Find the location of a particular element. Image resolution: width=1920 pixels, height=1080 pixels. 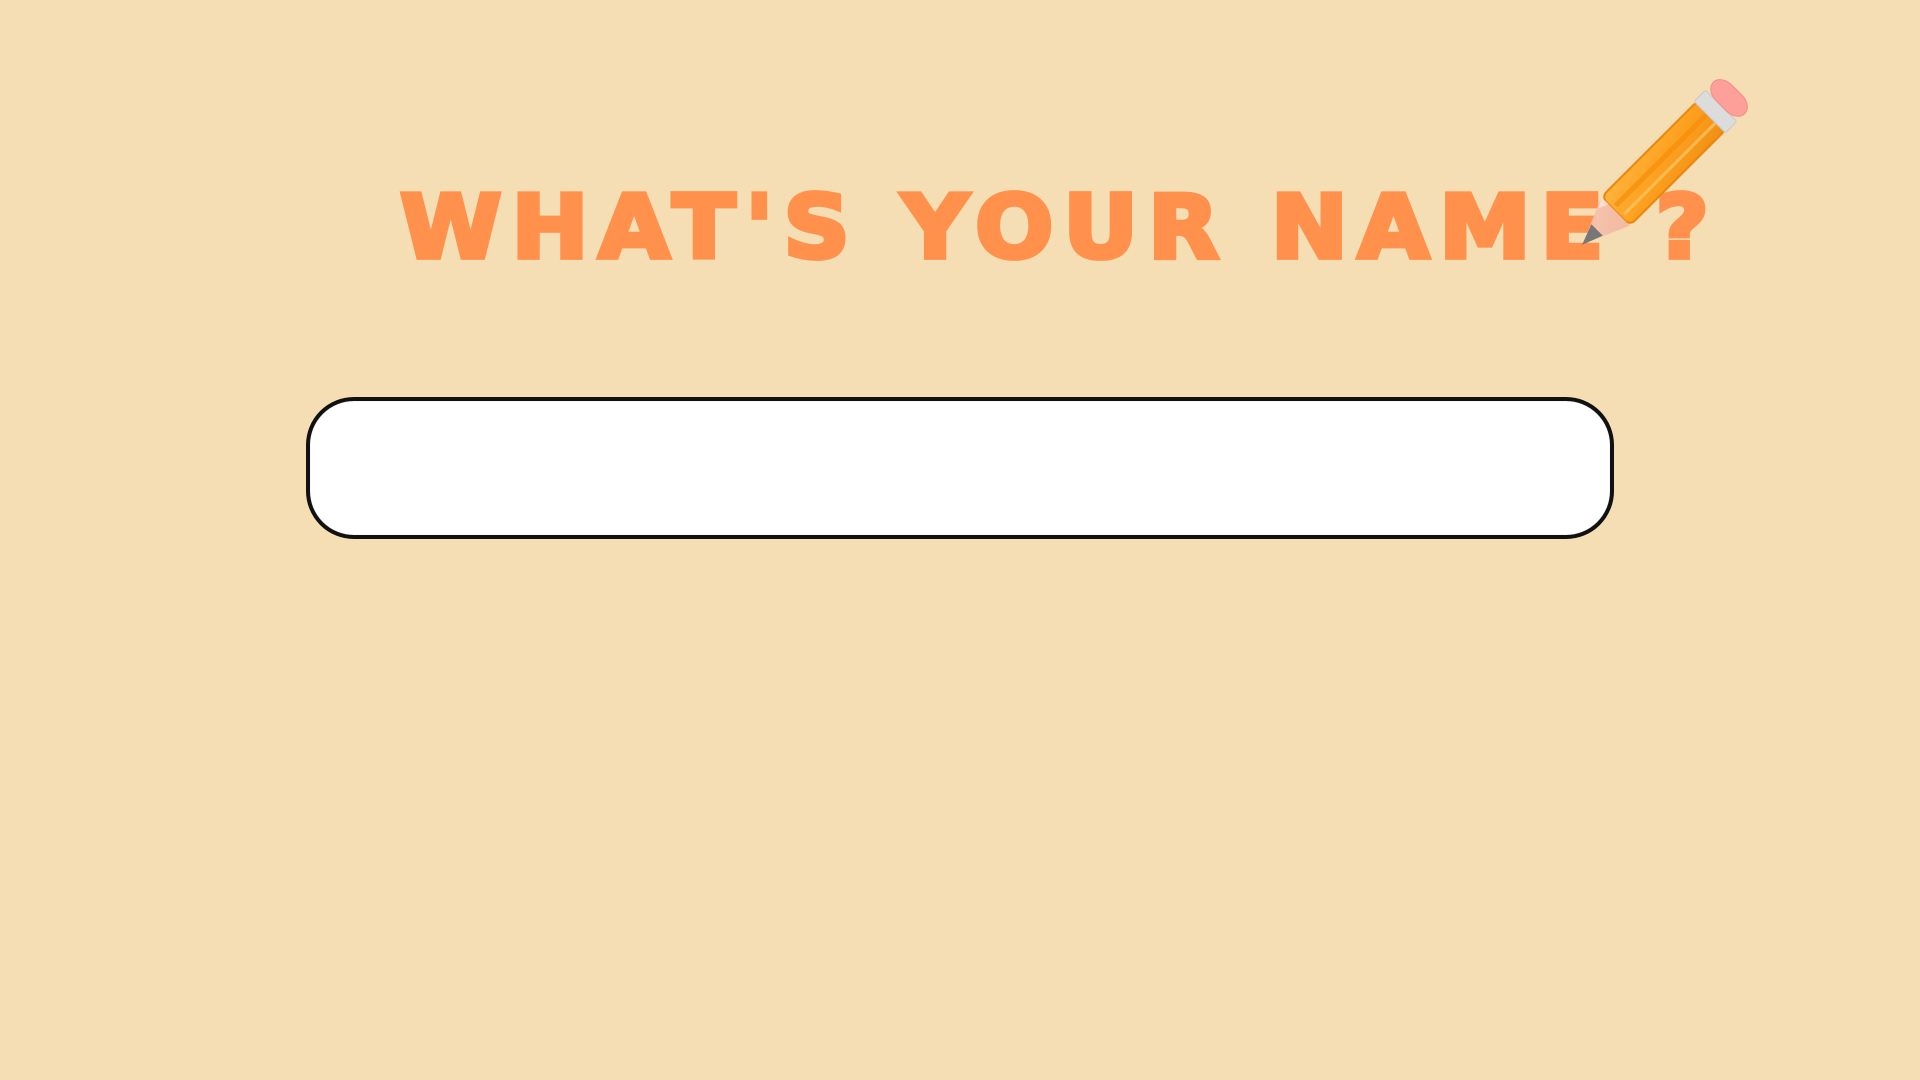

name-input is located at coordinates (960, 468).